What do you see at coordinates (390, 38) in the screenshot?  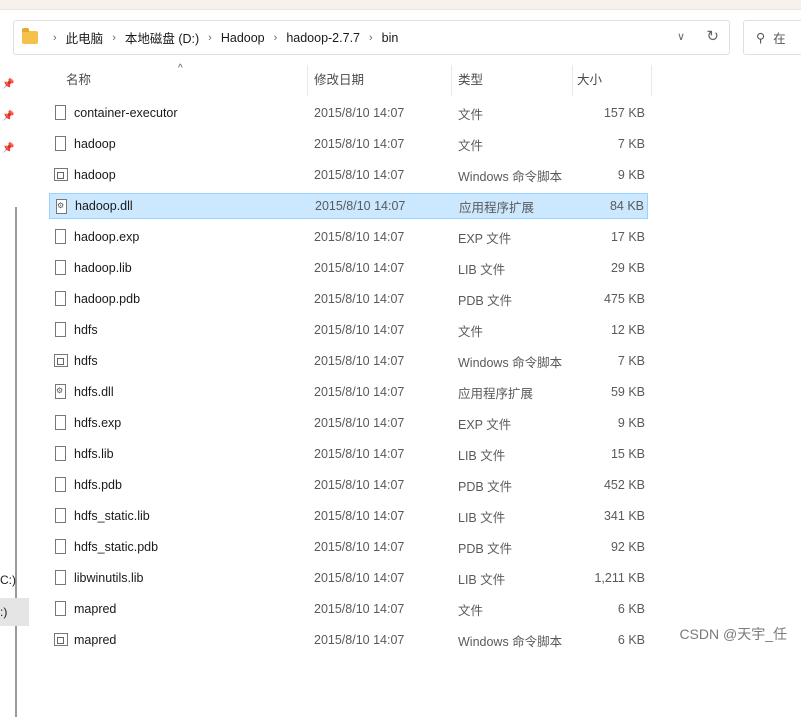 I see `breadcrumb-item: bin` at bounding box center [390, 38].